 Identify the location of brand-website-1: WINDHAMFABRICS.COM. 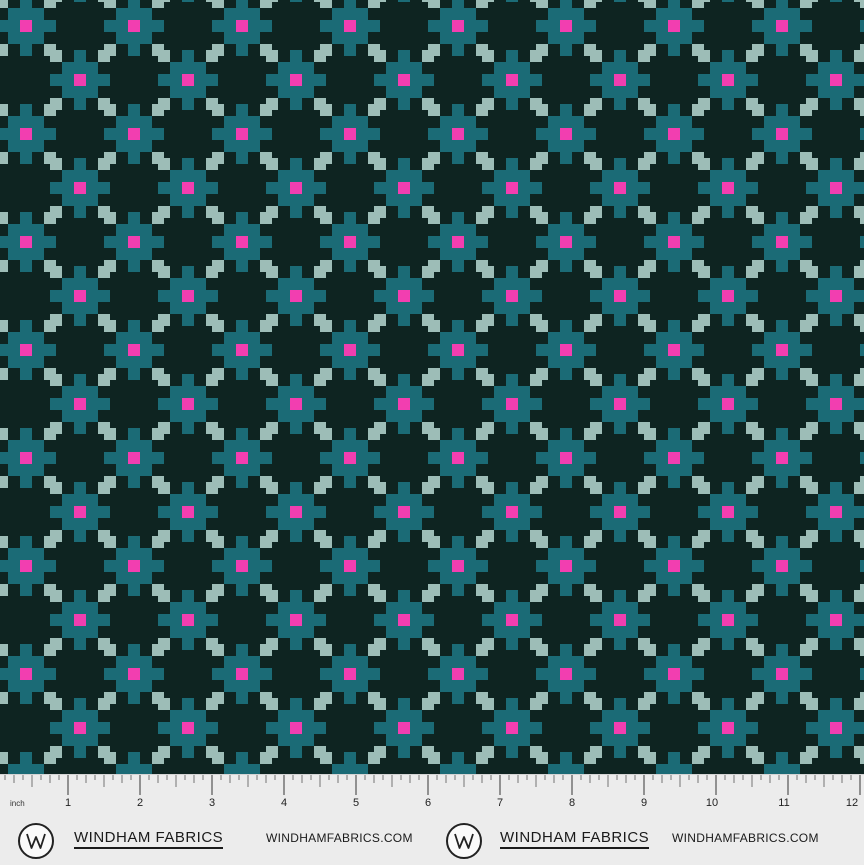
(339, 838).